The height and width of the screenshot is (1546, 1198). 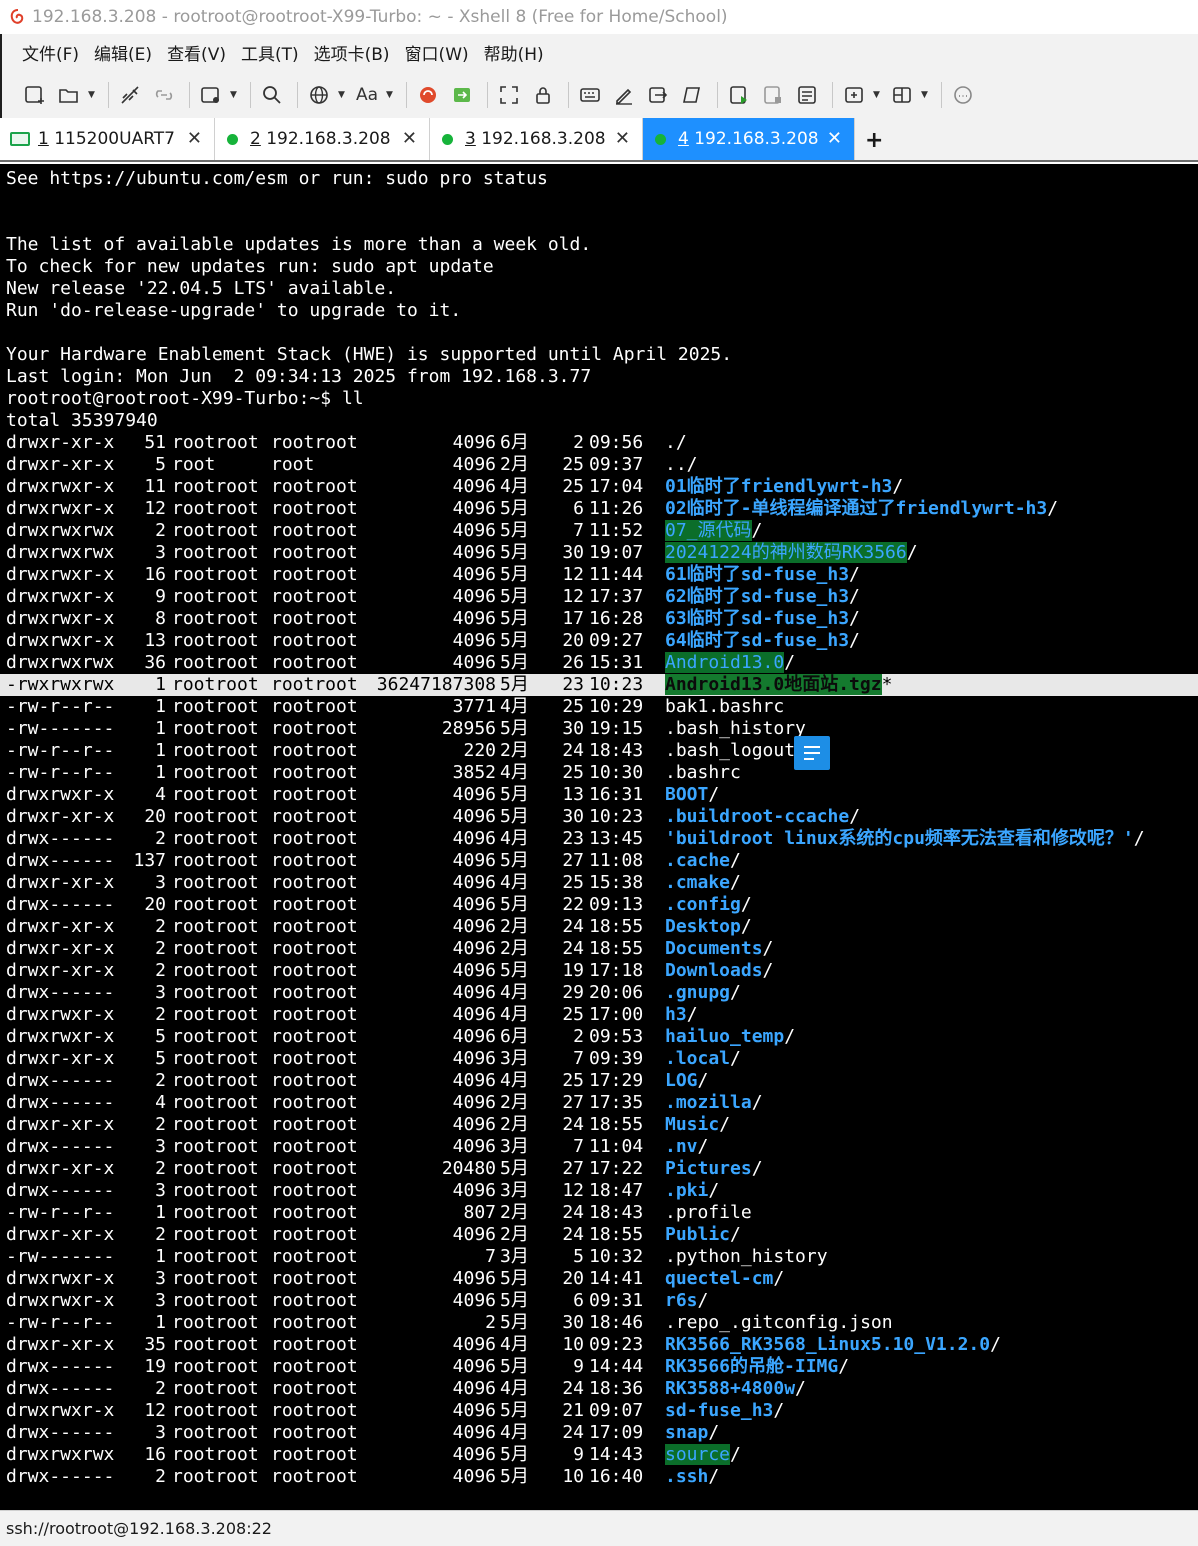 What do you see at coordinates (391, 95) in the screenshot?
I see `font-dropdown-icon: ▼` at bounding box center [391, 95].